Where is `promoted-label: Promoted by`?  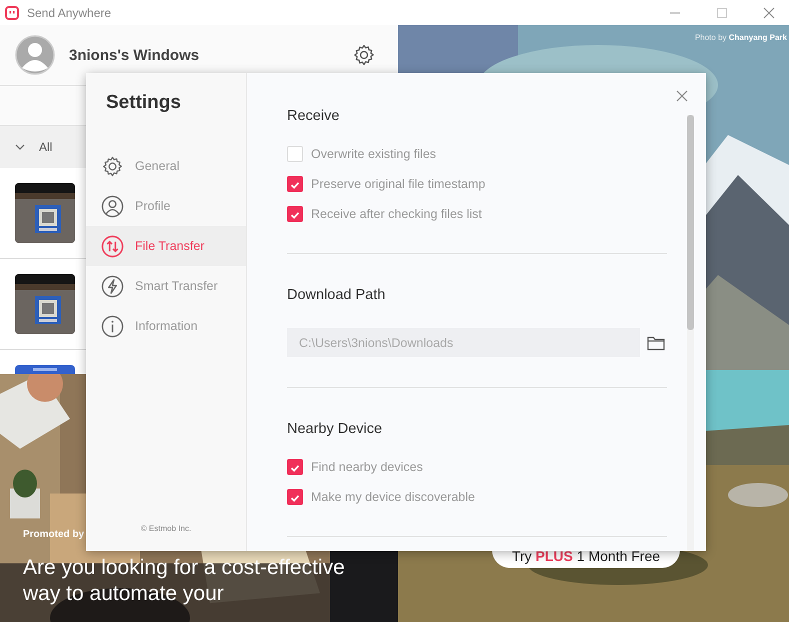 promoted-label: Promoted by is located at coordinates (53, 534).